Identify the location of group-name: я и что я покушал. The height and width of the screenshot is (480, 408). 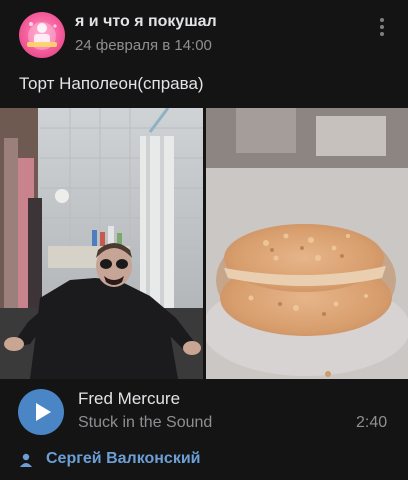
(146, 22).